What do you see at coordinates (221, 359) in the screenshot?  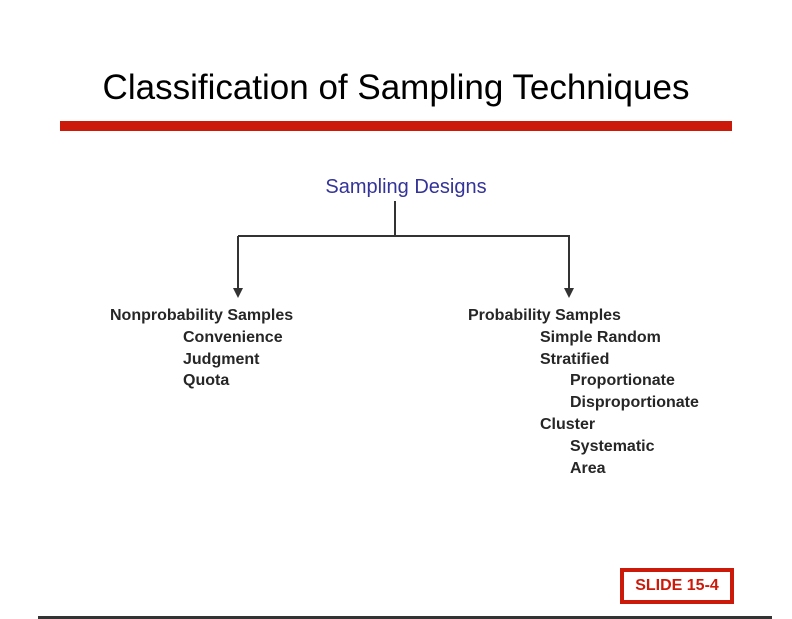 I see `list-item-judgment: Judgment` at bounding box center [221, 359].